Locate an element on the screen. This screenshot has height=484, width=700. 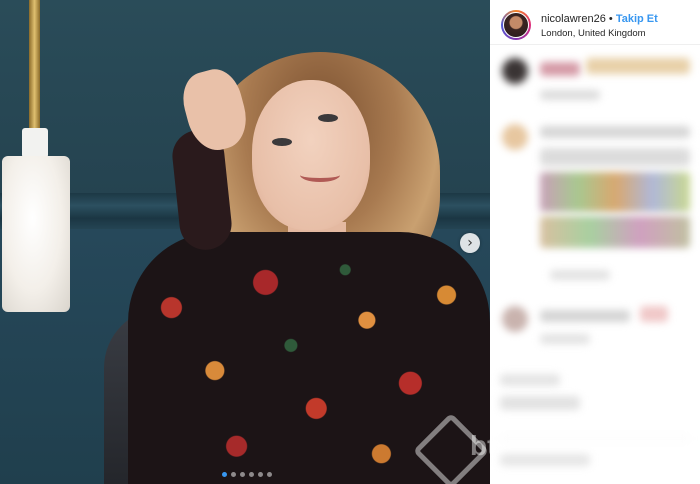
carousel-next-button: › is located at coordinates (470, 243).